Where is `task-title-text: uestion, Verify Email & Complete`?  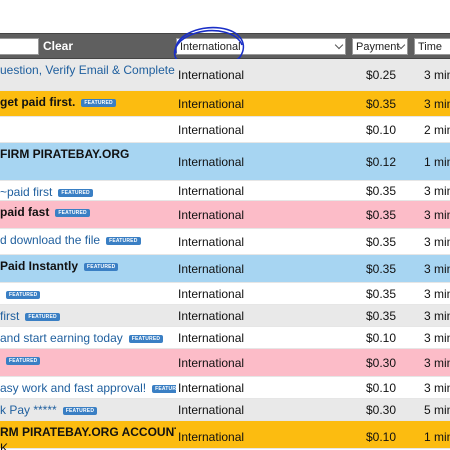
task-title-text: uestion, Verify Email & Complete is located at coordinates (87, 70).